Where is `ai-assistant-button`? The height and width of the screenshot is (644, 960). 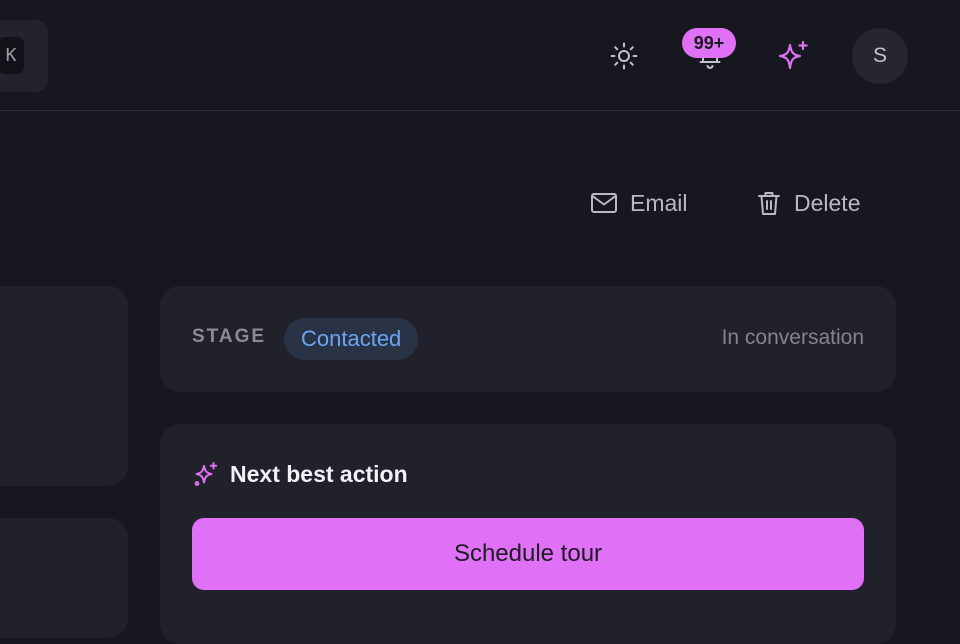 ai-assistant-button is located at coordinates (793, 56).